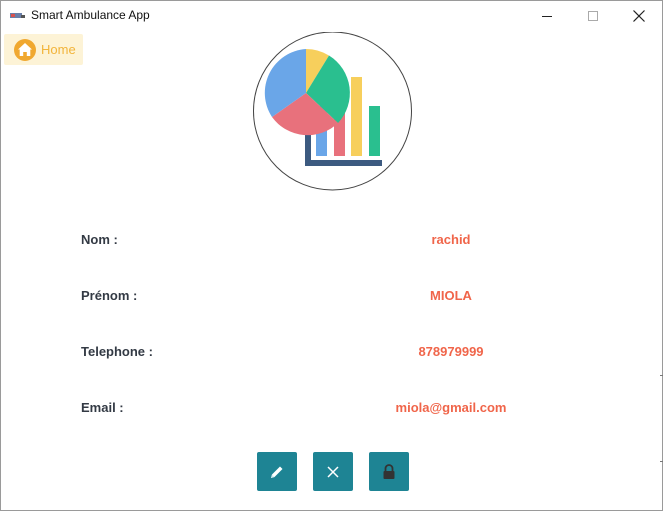 This screenshot has height=511, width=663. I want to click on app-icon, so click(17, 15).